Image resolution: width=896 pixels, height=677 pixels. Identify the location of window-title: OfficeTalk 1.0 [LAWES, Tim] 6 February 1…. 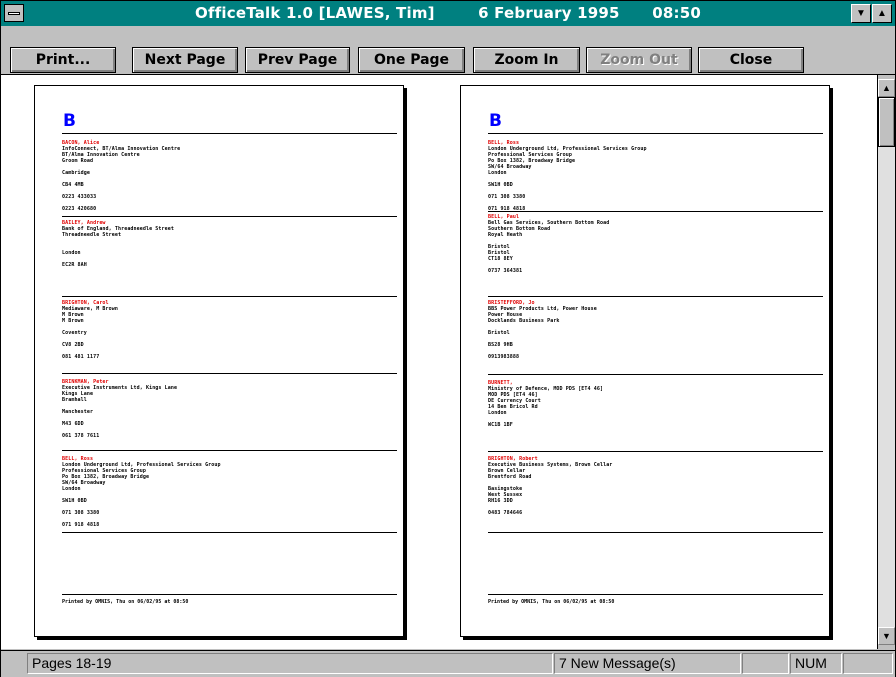
(448, 13).